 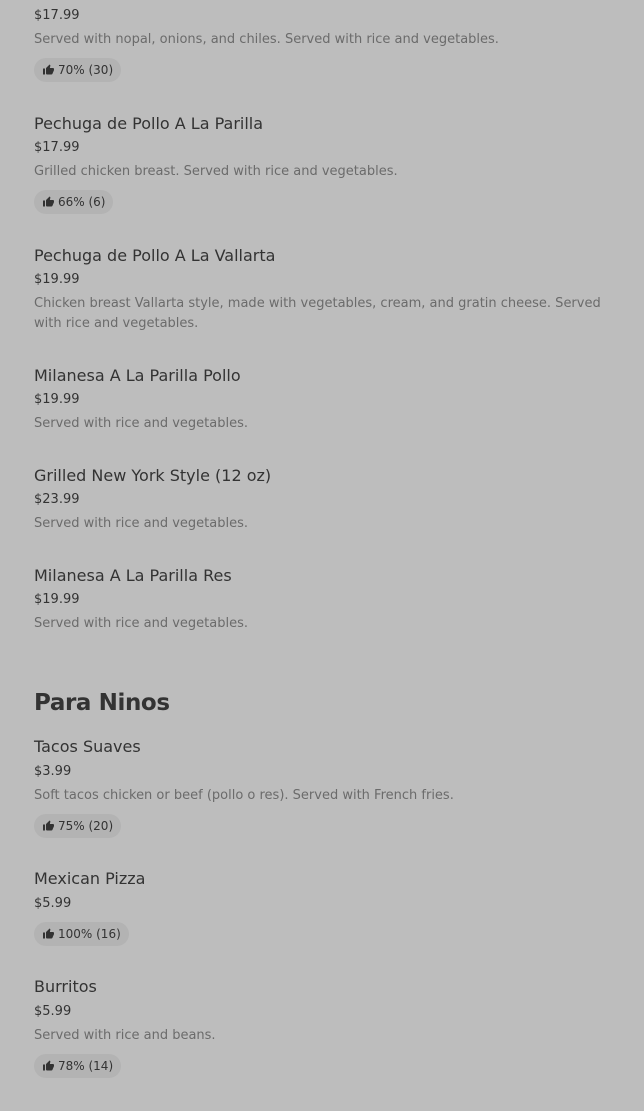 What do you see at coordinates (155, 255) in the screenshot?
I see `item-name: Pechuga de Pollo A La Vallarta` at bounding box center [155, 255].